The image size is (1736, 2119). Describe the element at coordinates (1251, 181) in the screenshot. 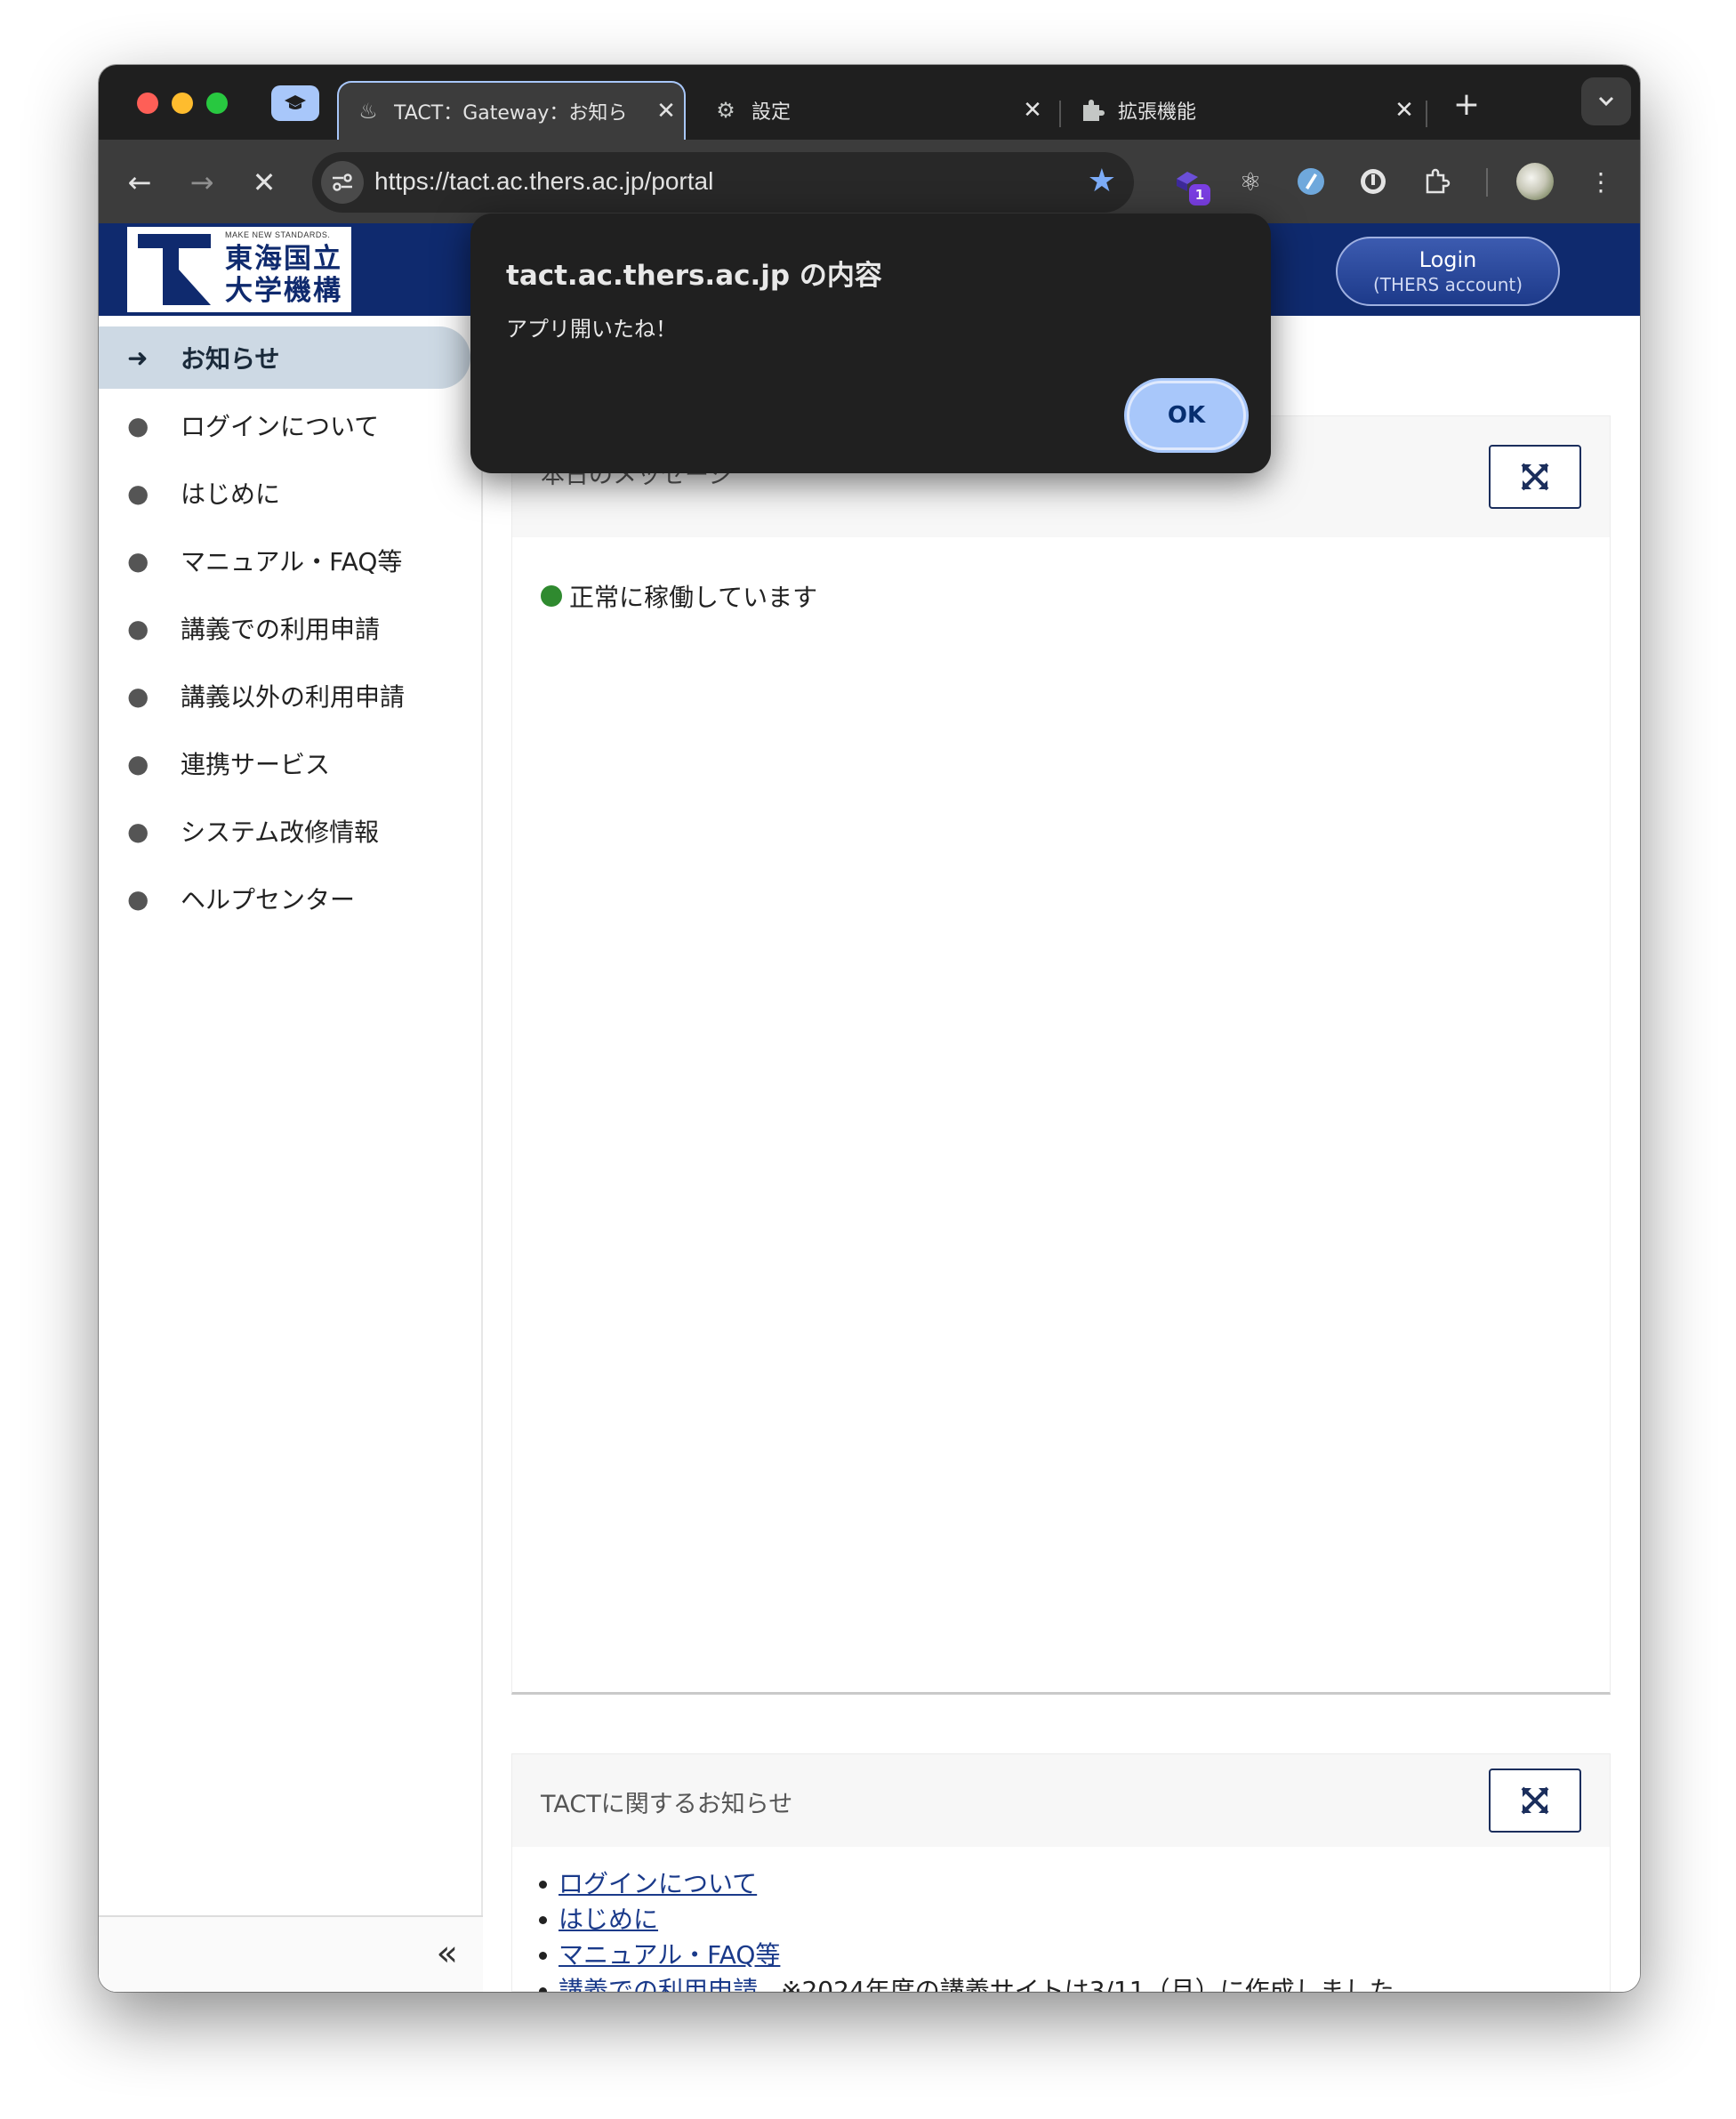

I see `react-devtools-icon: ⚛` at that location.